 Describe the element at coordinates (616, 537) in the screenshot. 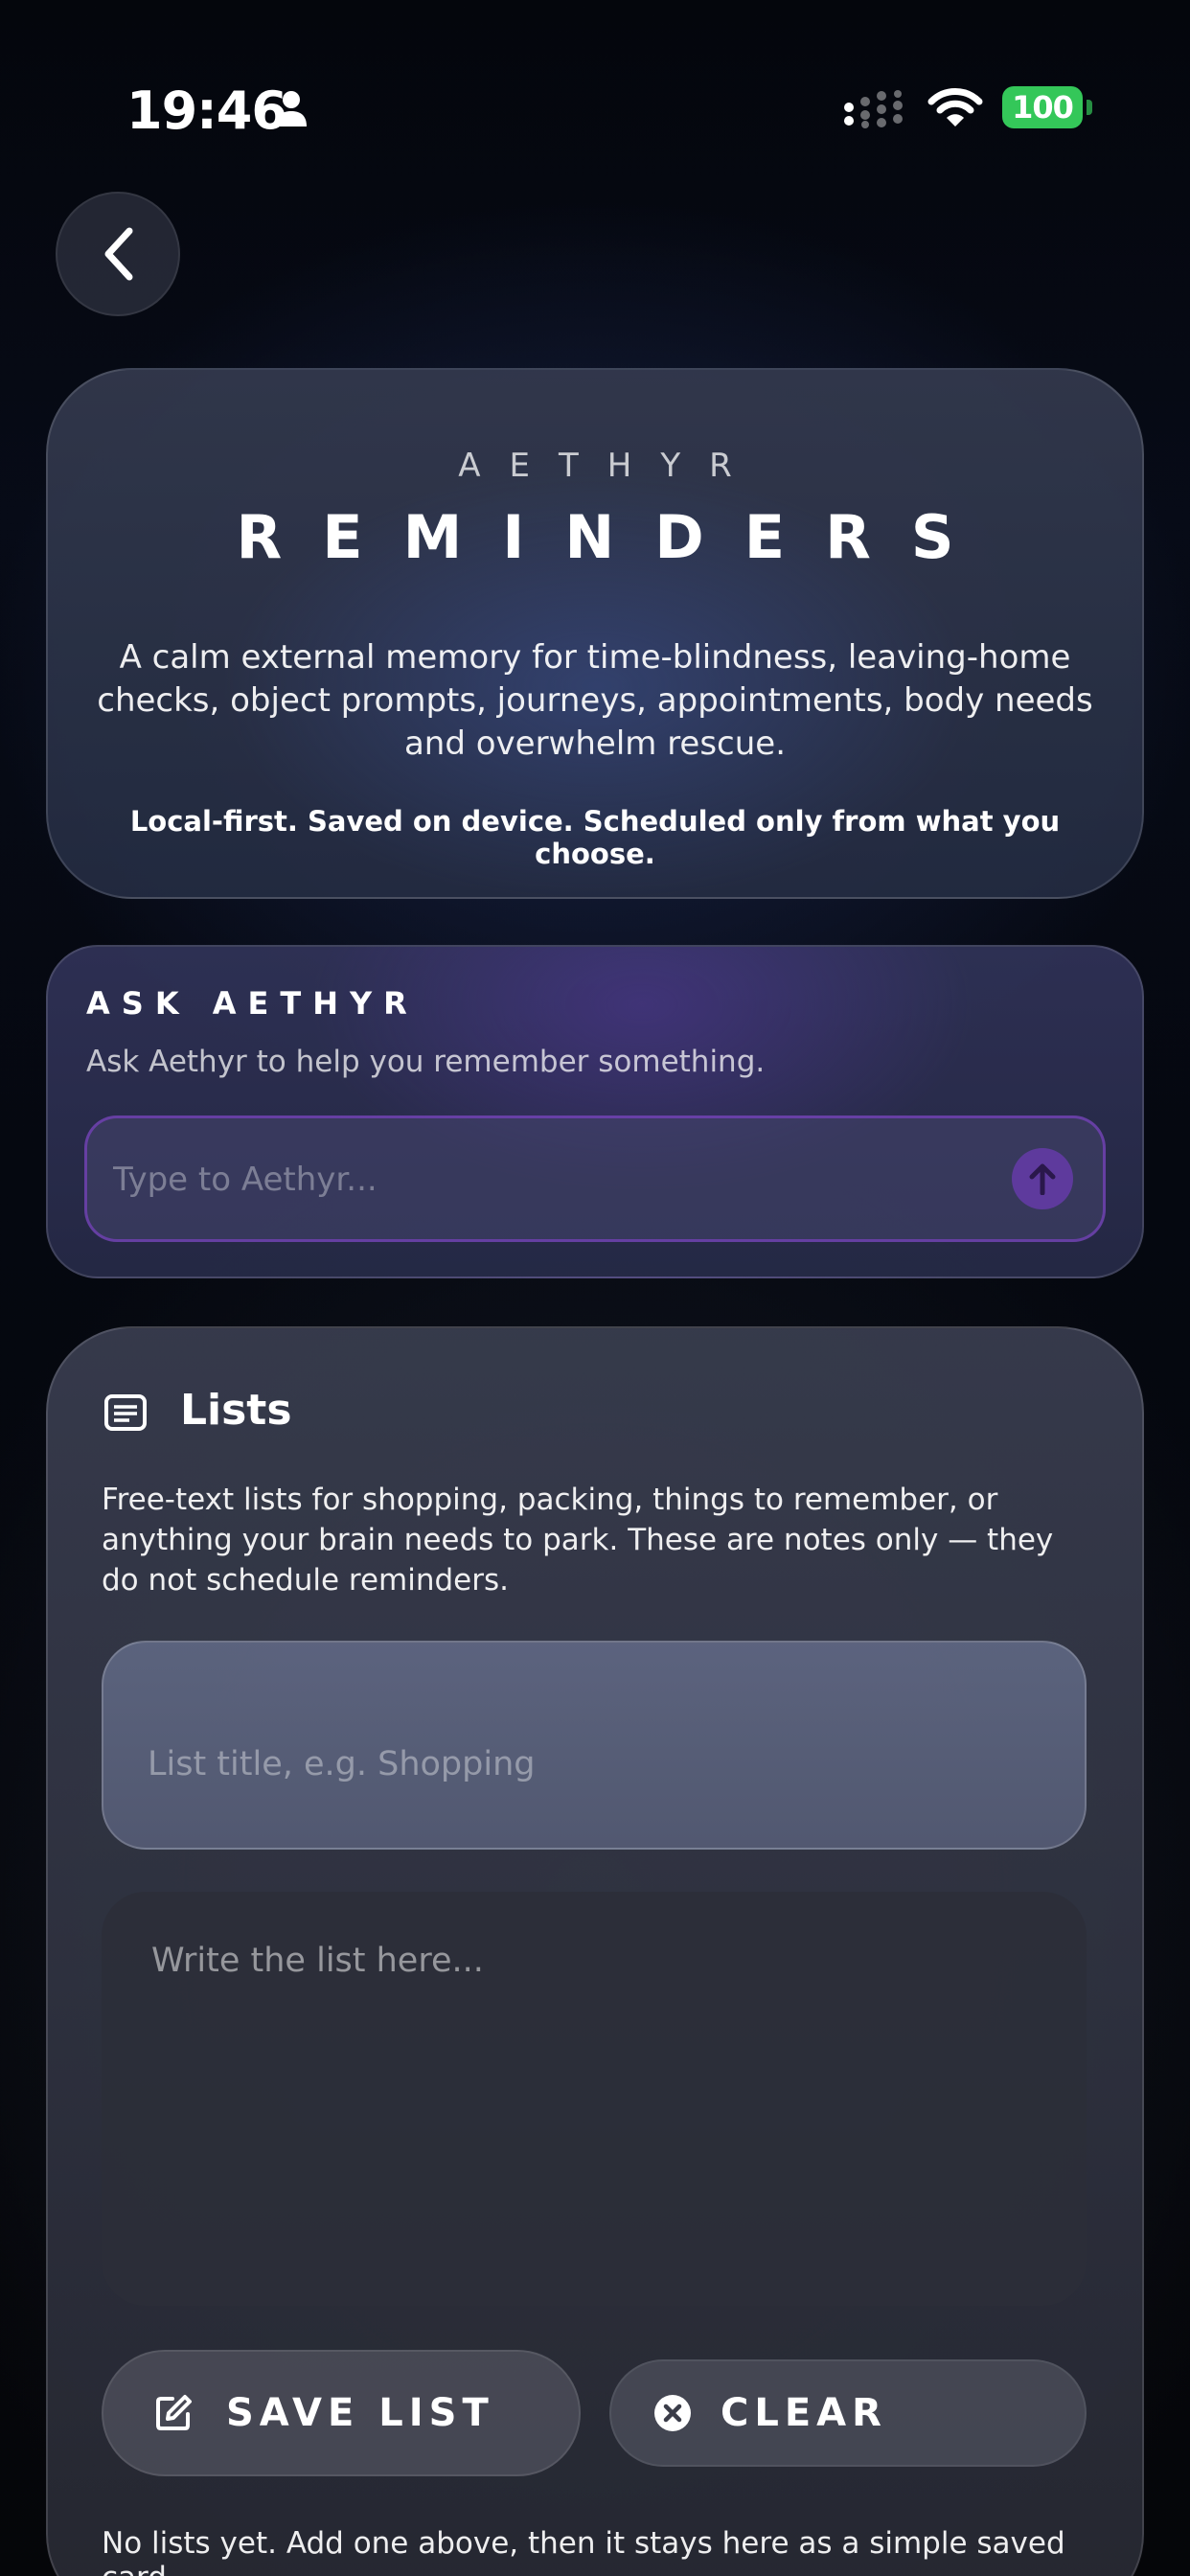

I see `page-title: REMINDERS` at that location.